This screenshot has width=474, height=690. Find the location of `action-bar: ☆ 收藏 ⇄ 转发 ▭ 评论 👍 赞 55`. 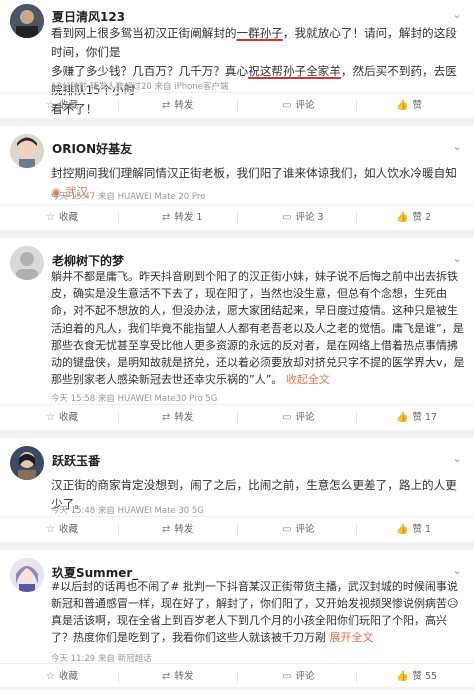

action-bar: ☆ 收藏 ⇄ 转发 ▭ 评论 👍 赞 55 is located at coordinates (237, 676).